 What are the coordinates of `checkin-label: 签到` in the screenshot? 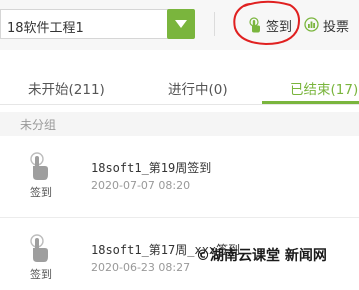 It's located at (279, 27).